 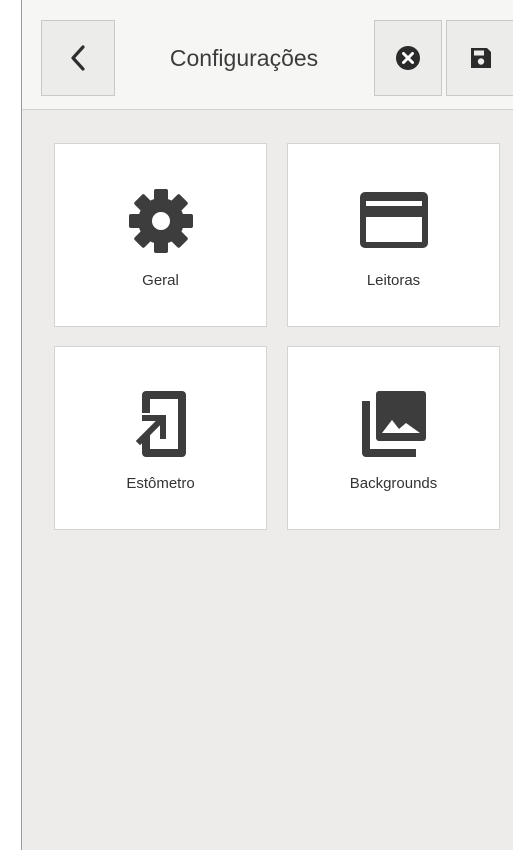 I want to click on tile-backgrounds: Backgrounds, so click(x=393, y=438).